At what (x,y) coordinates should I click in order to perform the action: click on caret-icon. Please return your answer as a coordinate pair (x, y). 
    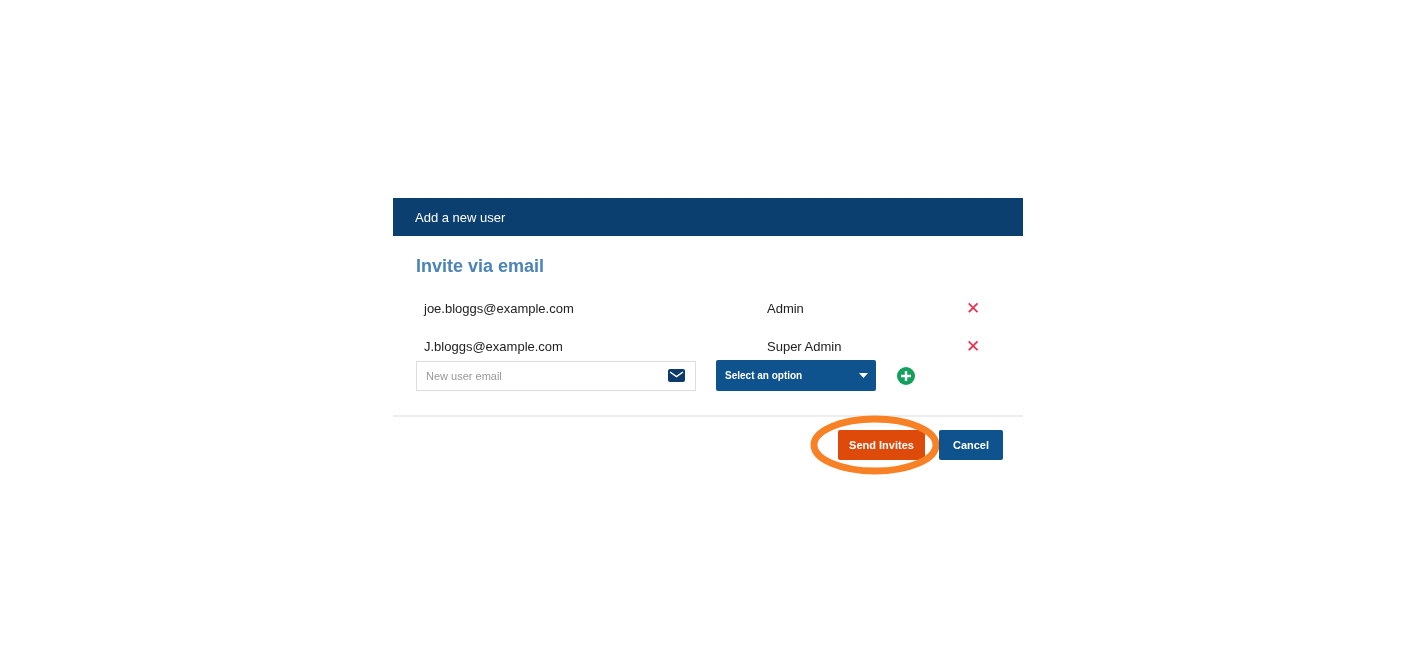
    Looking at the image, I should click on (863, 375).